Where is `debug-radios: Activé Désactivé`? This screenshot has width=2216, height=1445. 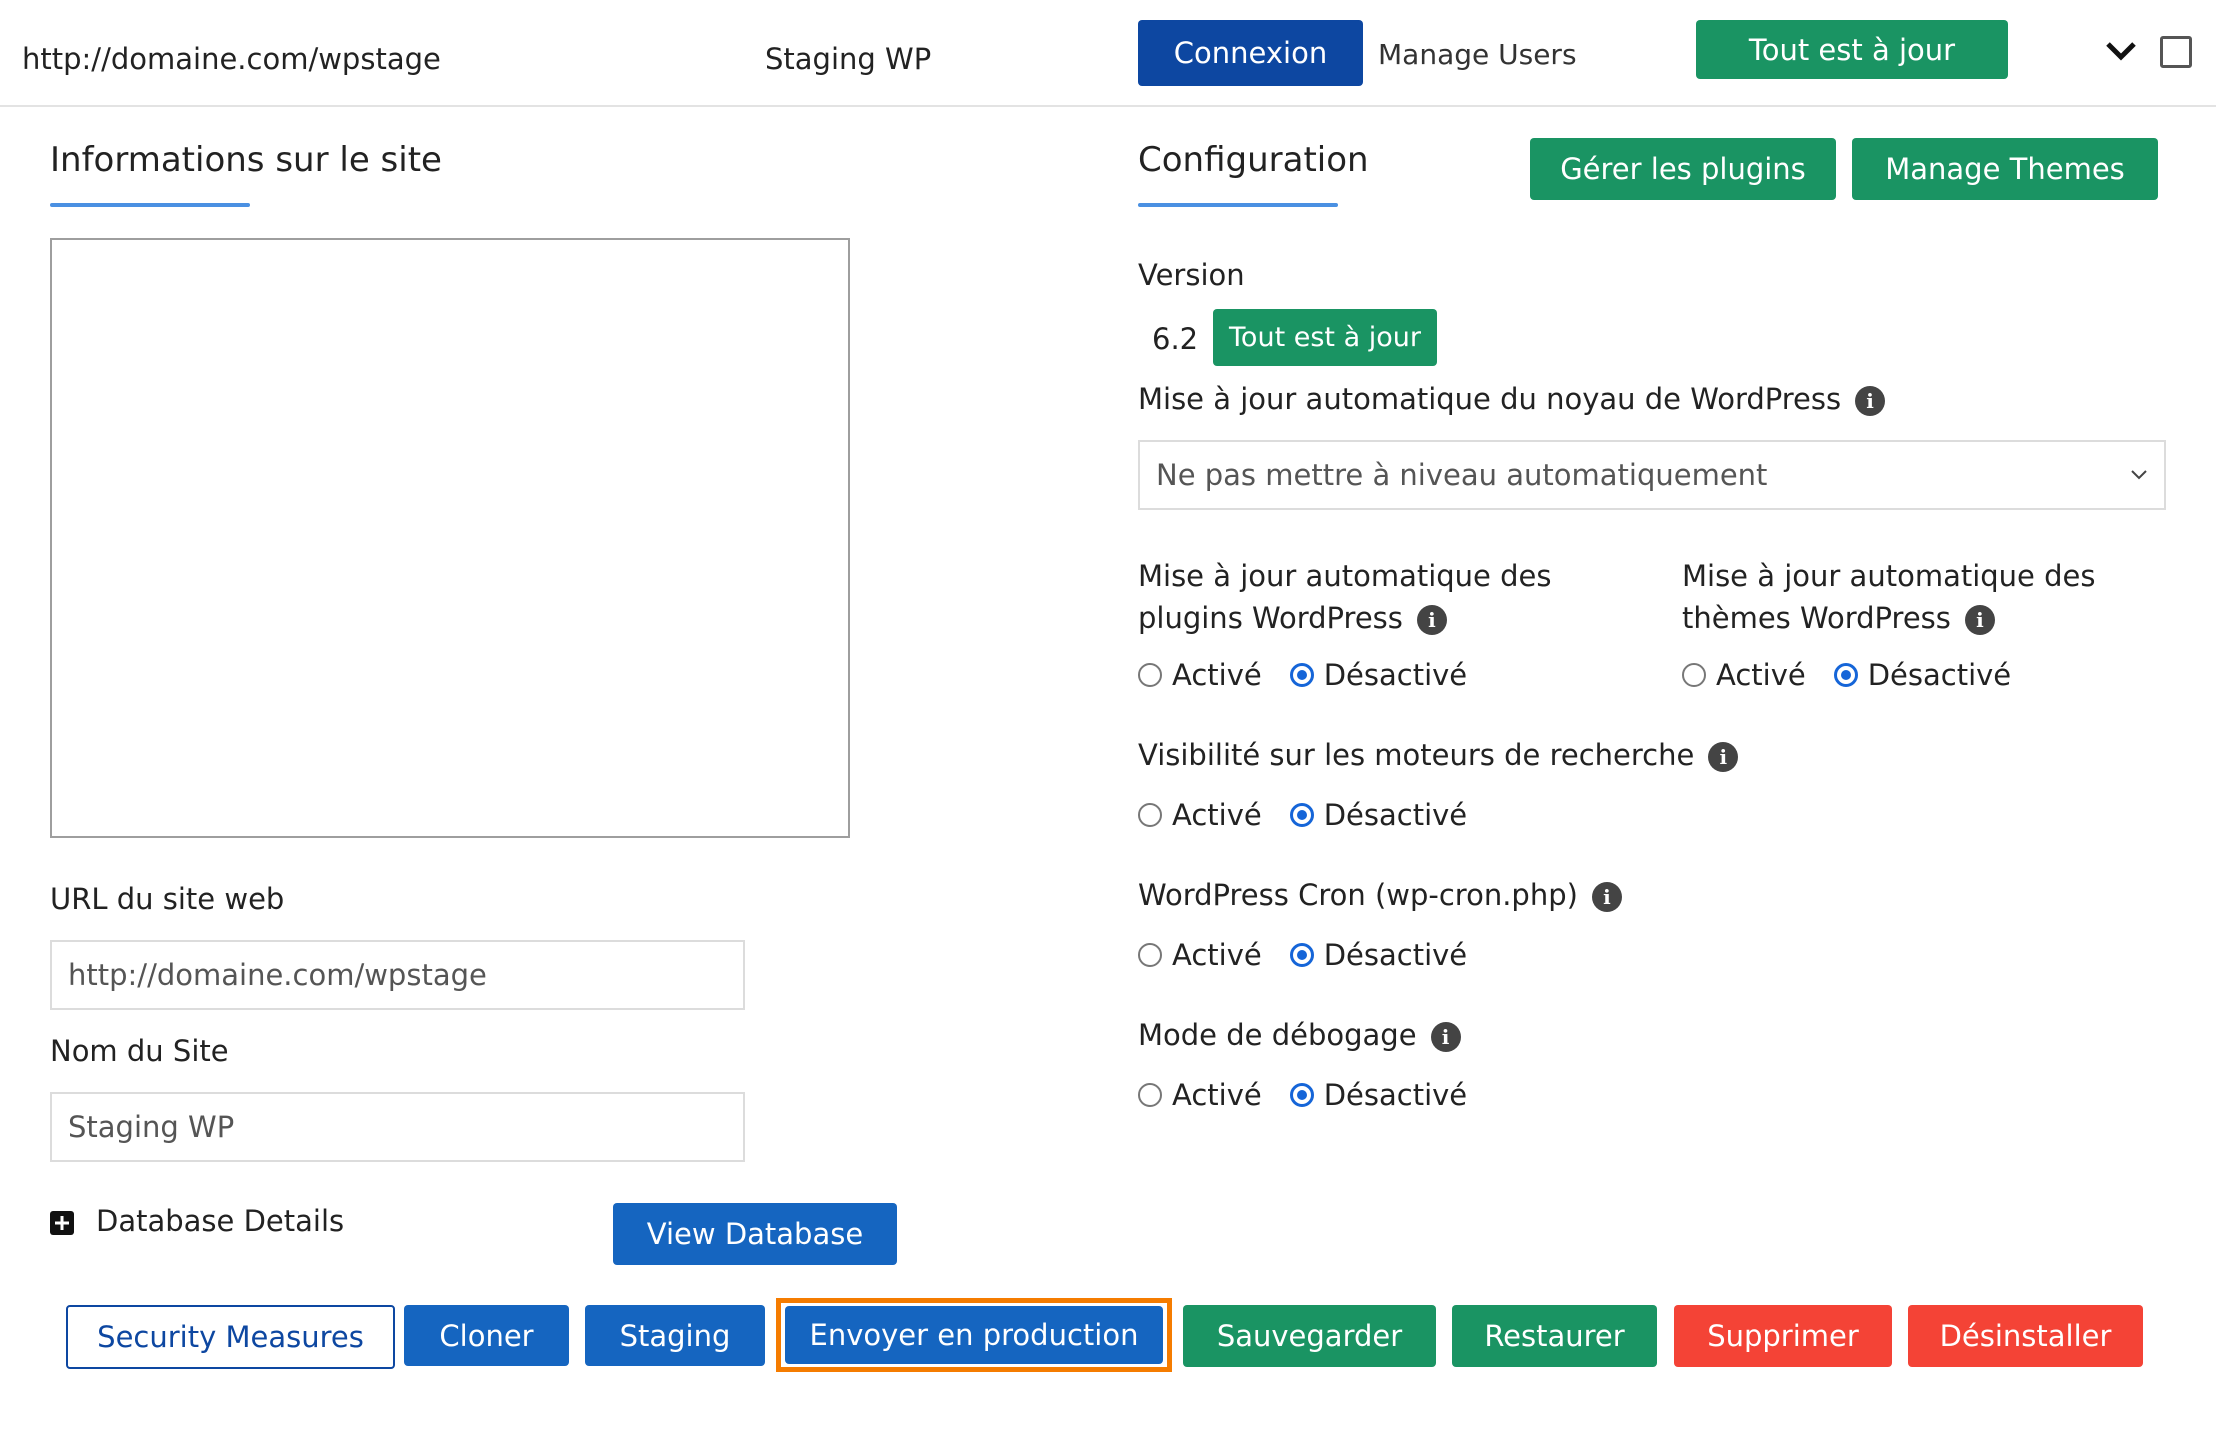 debug-radios: Activé Désactivé is located at coordinates (1316, 1095).